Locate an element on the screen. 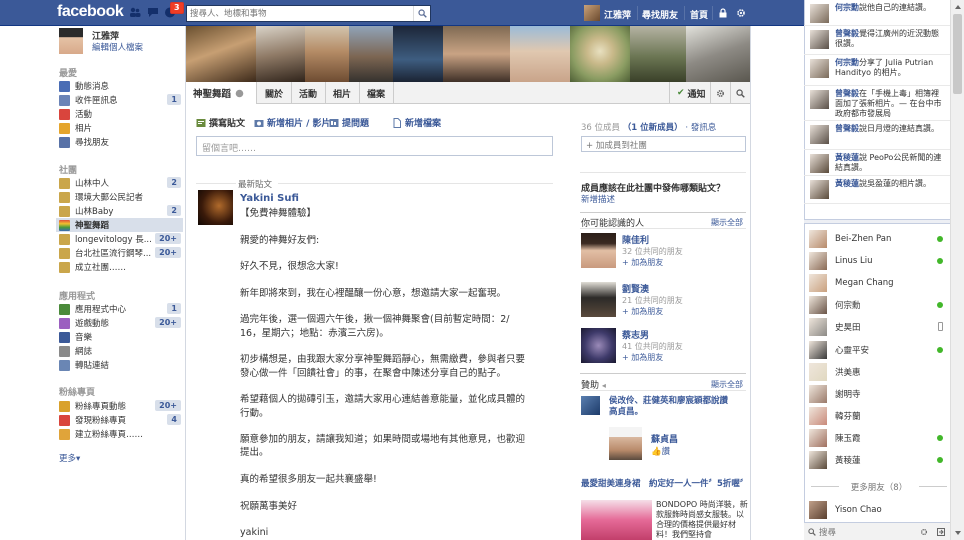 Image resolution: width=964 pixels, height=540 pixels. sponsor-name: 蘇貞昌 is located at coordinates (664, 438).